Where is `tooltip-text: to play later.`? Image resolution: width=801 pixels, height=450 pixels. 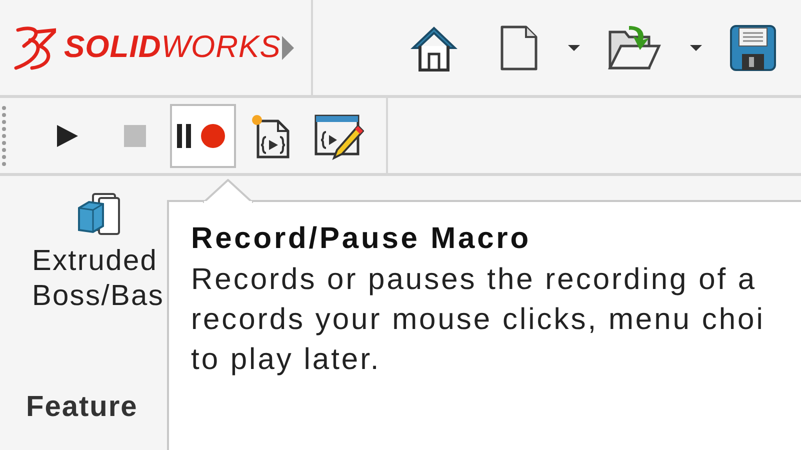 tooltip-text: to play later. is located at coordinates (286, 360).